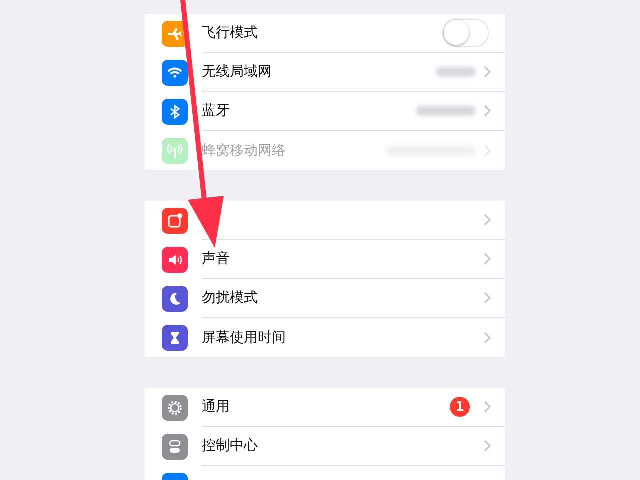  Describe the element at coordinates (175, 299) in the screenshot. I see `moon-icon` at that location.